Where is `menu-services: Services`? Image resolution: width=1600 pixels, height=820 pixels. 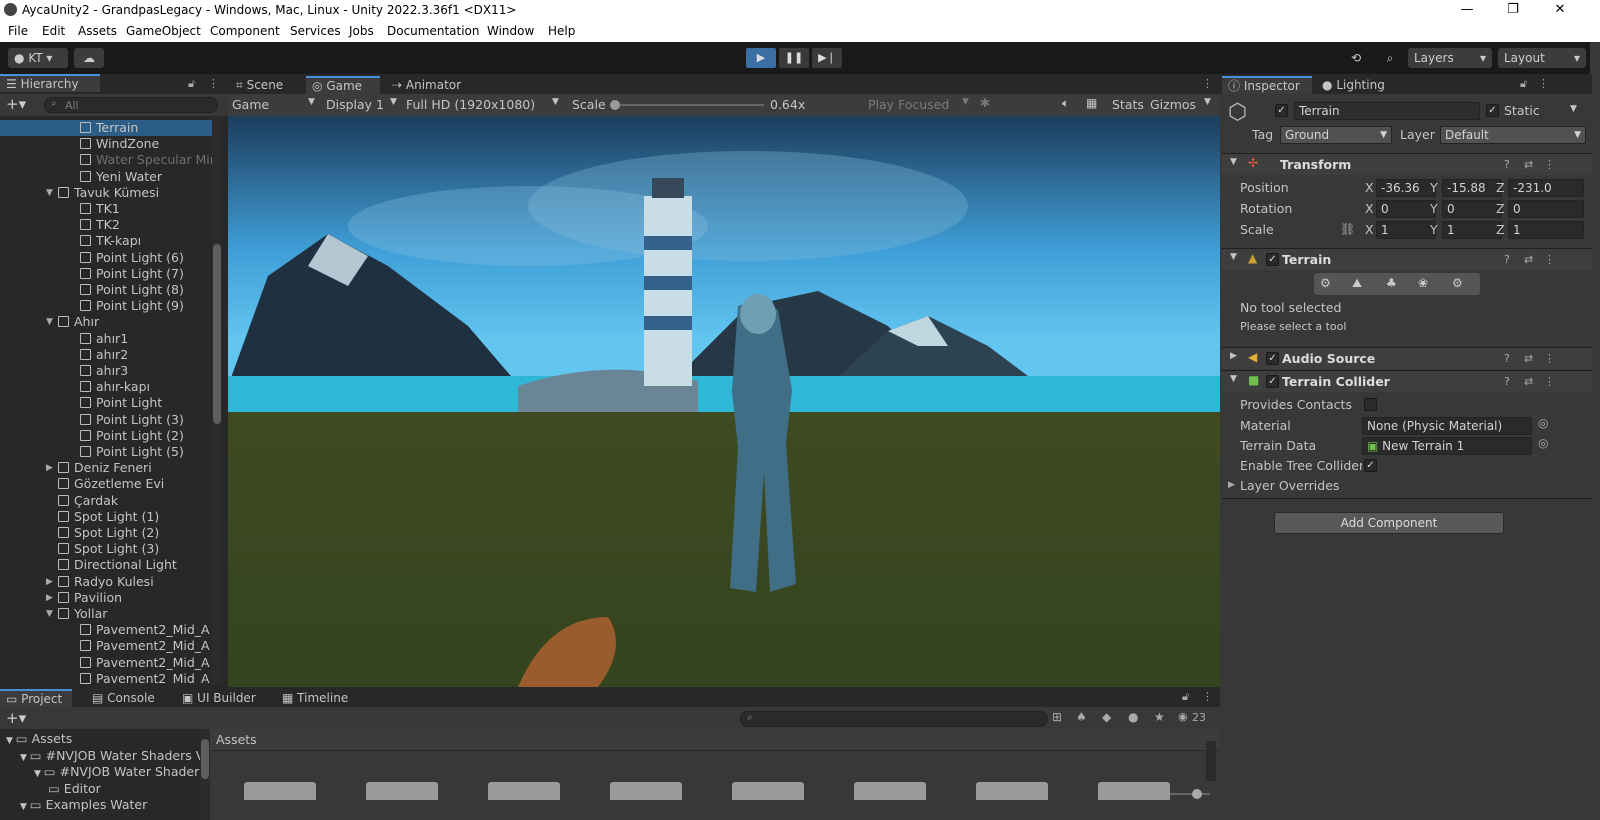 menu-services: Services is located at coordinates (315, 31).